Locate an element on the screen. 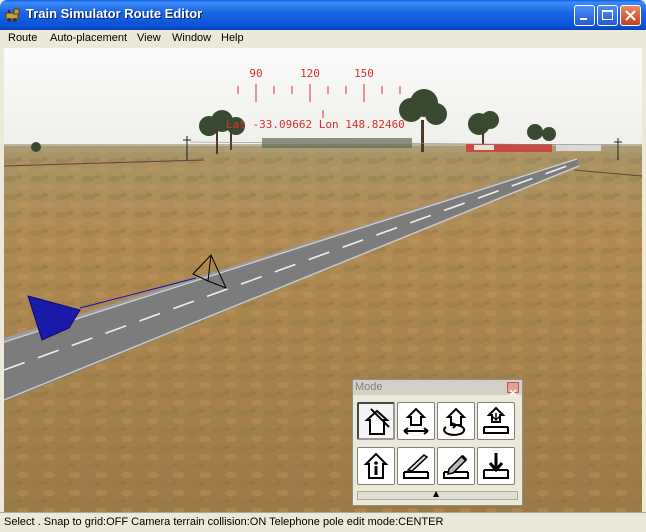 The height and width of the screenshot is (532, 646). menu-route: Route is located at coordinates (22, 38).